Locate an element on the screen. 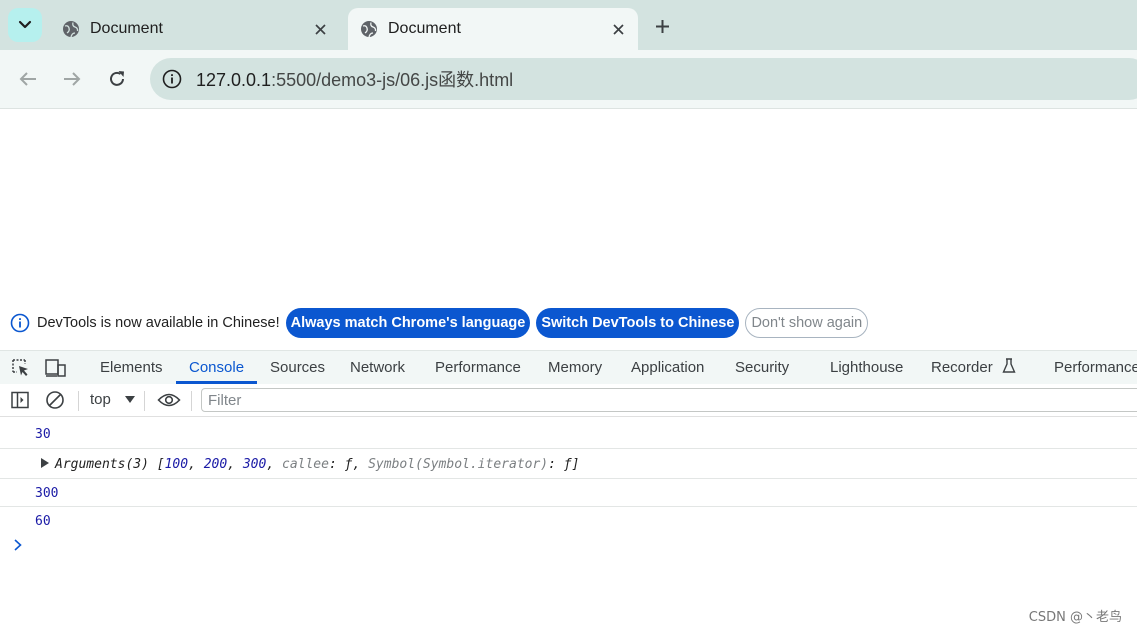  clear-console-button is located at coordinates (55, 400).